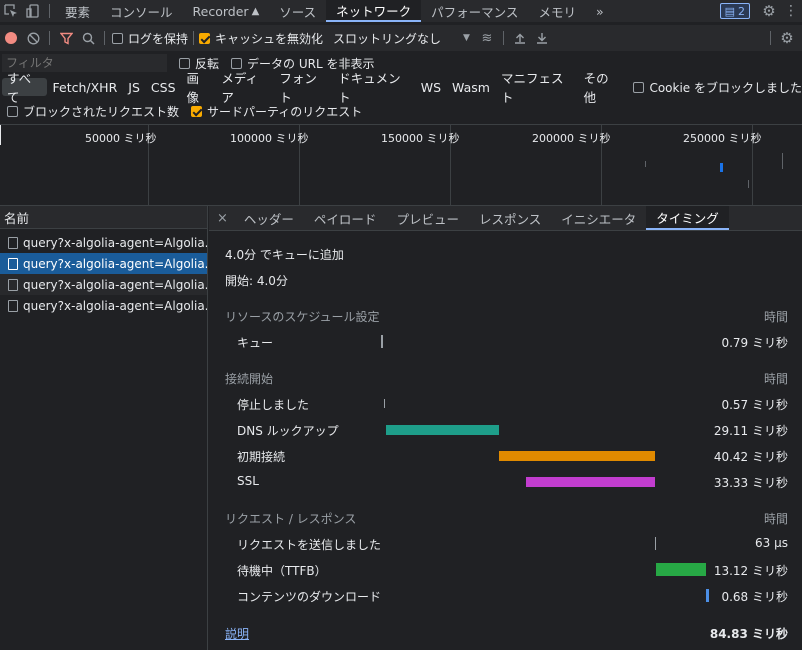 Image resolution: width=802 pixels, height=650 pixels. I want to click on filter-icon, so click(66, 38).